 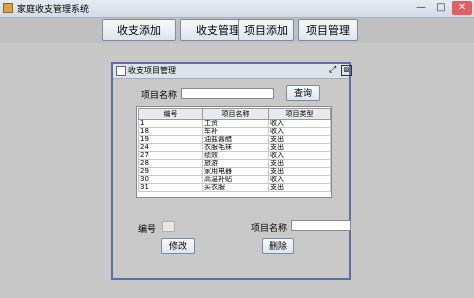 I want to click on window-titlebar: 家庭收支管理系统 — □ ✕, so click(x=237, y=9).